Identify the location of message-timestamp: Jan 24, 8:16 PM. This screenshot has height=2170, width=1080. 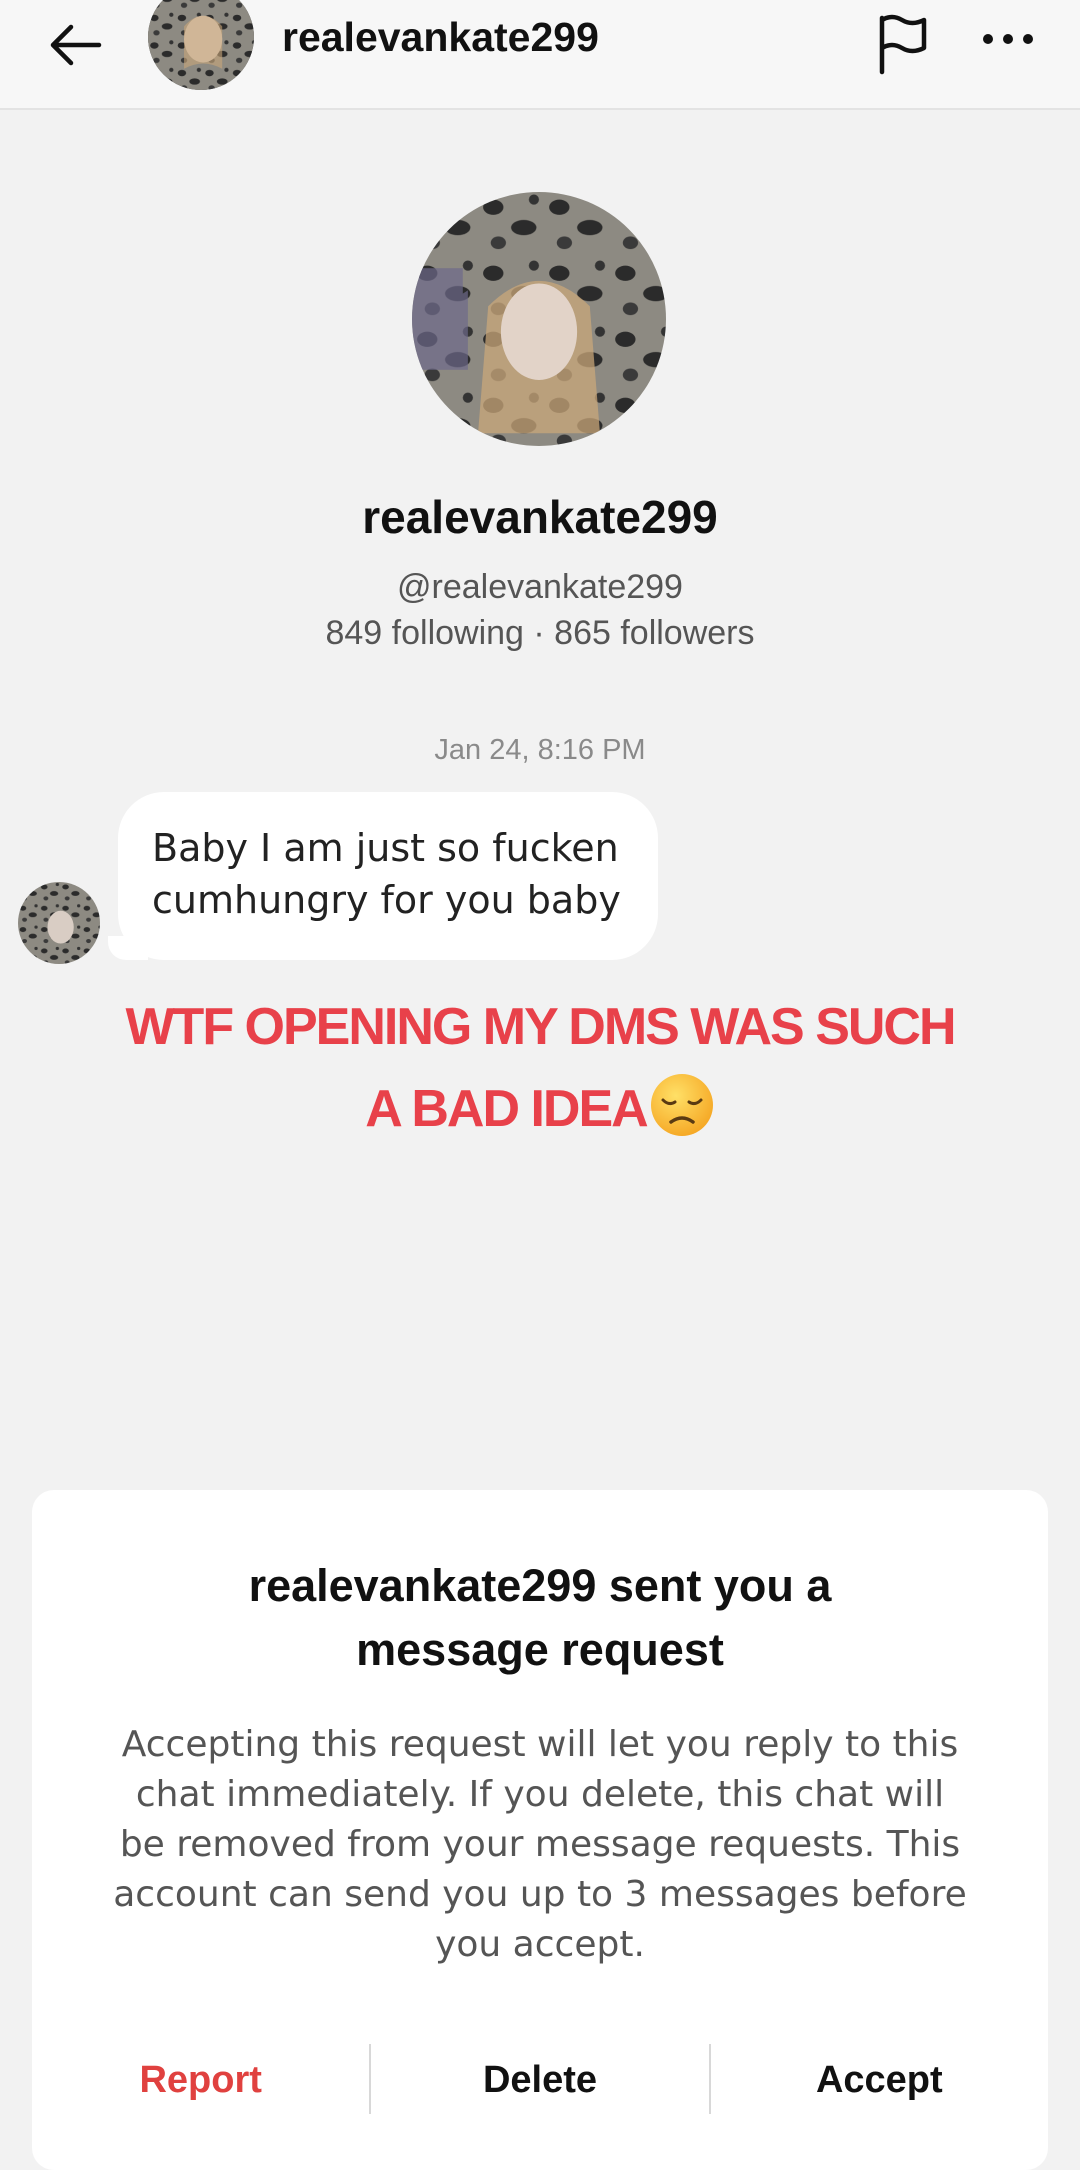
(540, 750).